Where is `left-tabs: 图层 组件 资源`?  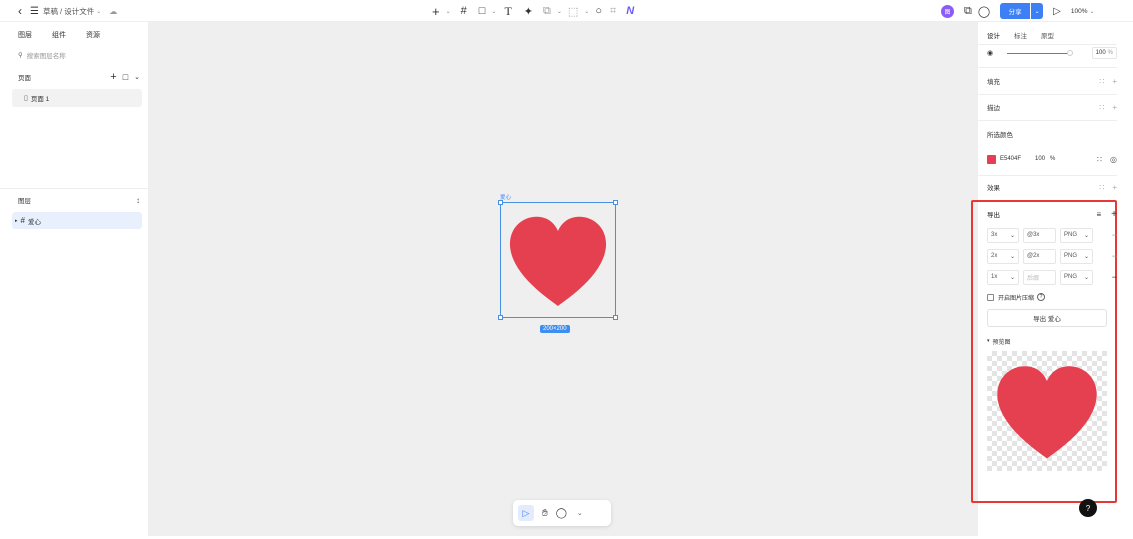
left-tabs: 图层 组件 资源 is located at coordinates (74, 31).